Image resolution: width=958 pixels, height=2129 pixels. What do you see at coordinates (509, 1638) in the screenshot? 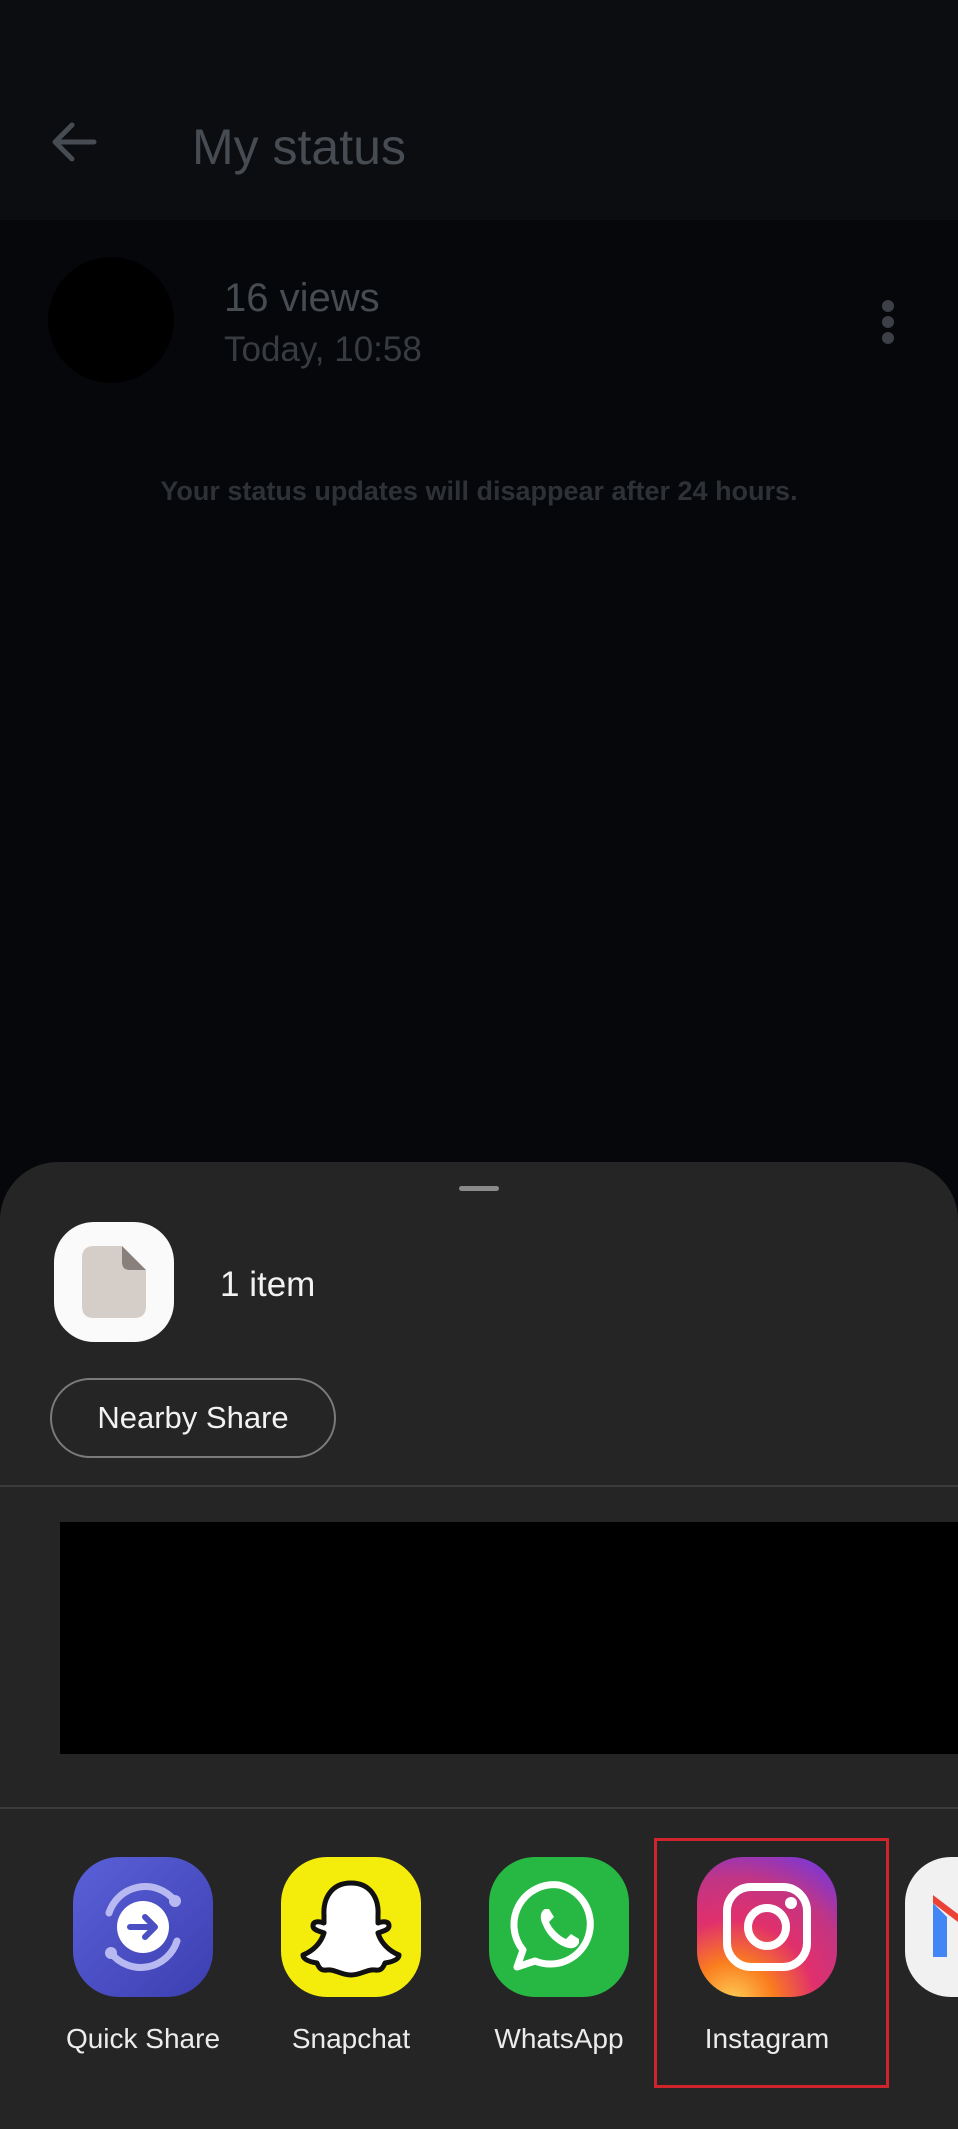
I see `direct-share-targets` at bounding box center [509, 1638].